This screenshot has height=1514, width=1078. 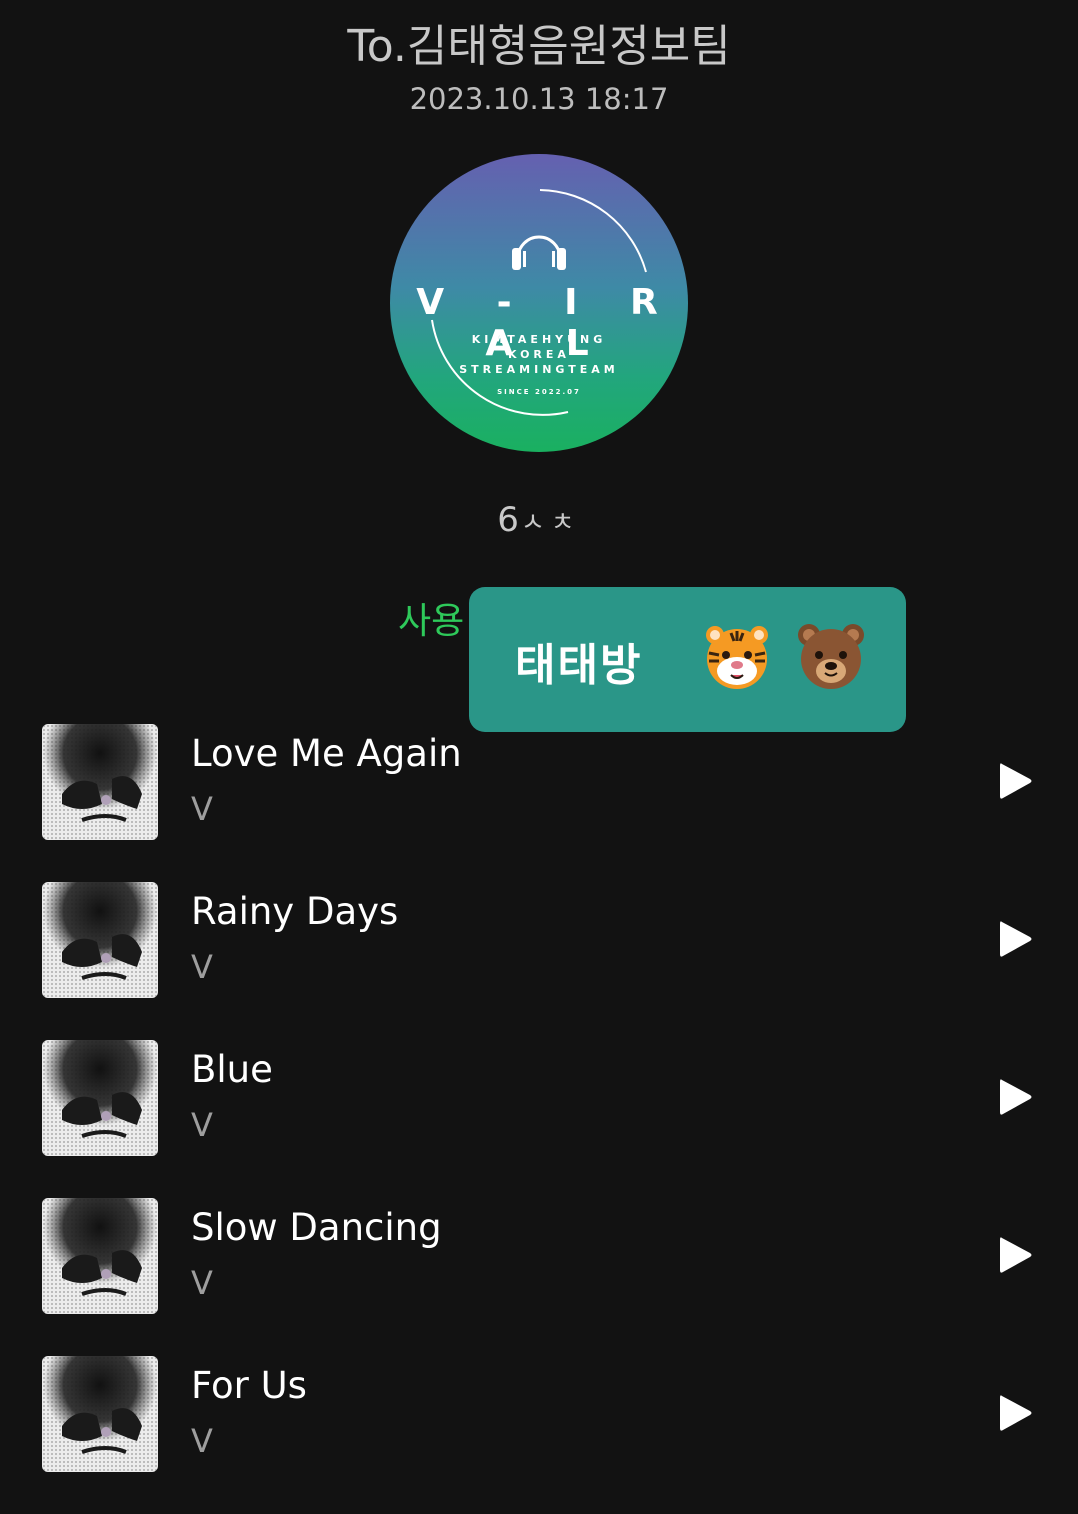 What do you see at coordinates (539, 1433) in the screenshot?
I see `track-row: For Us V` at bounding box center [539, 1433].